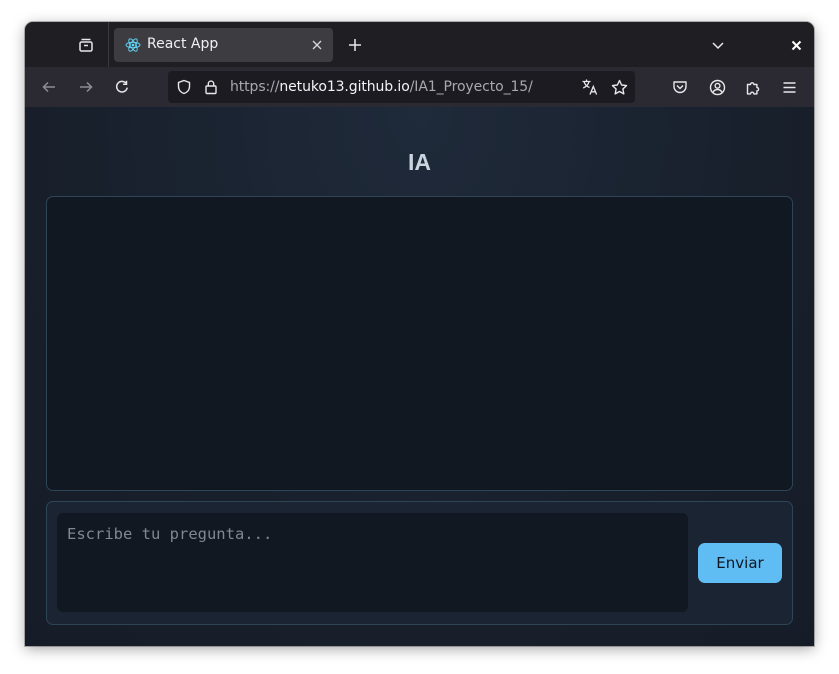 Image resolution: width=839 pixels, height=674 pixels. I want to click on window-close-icon, so click(796, 45).